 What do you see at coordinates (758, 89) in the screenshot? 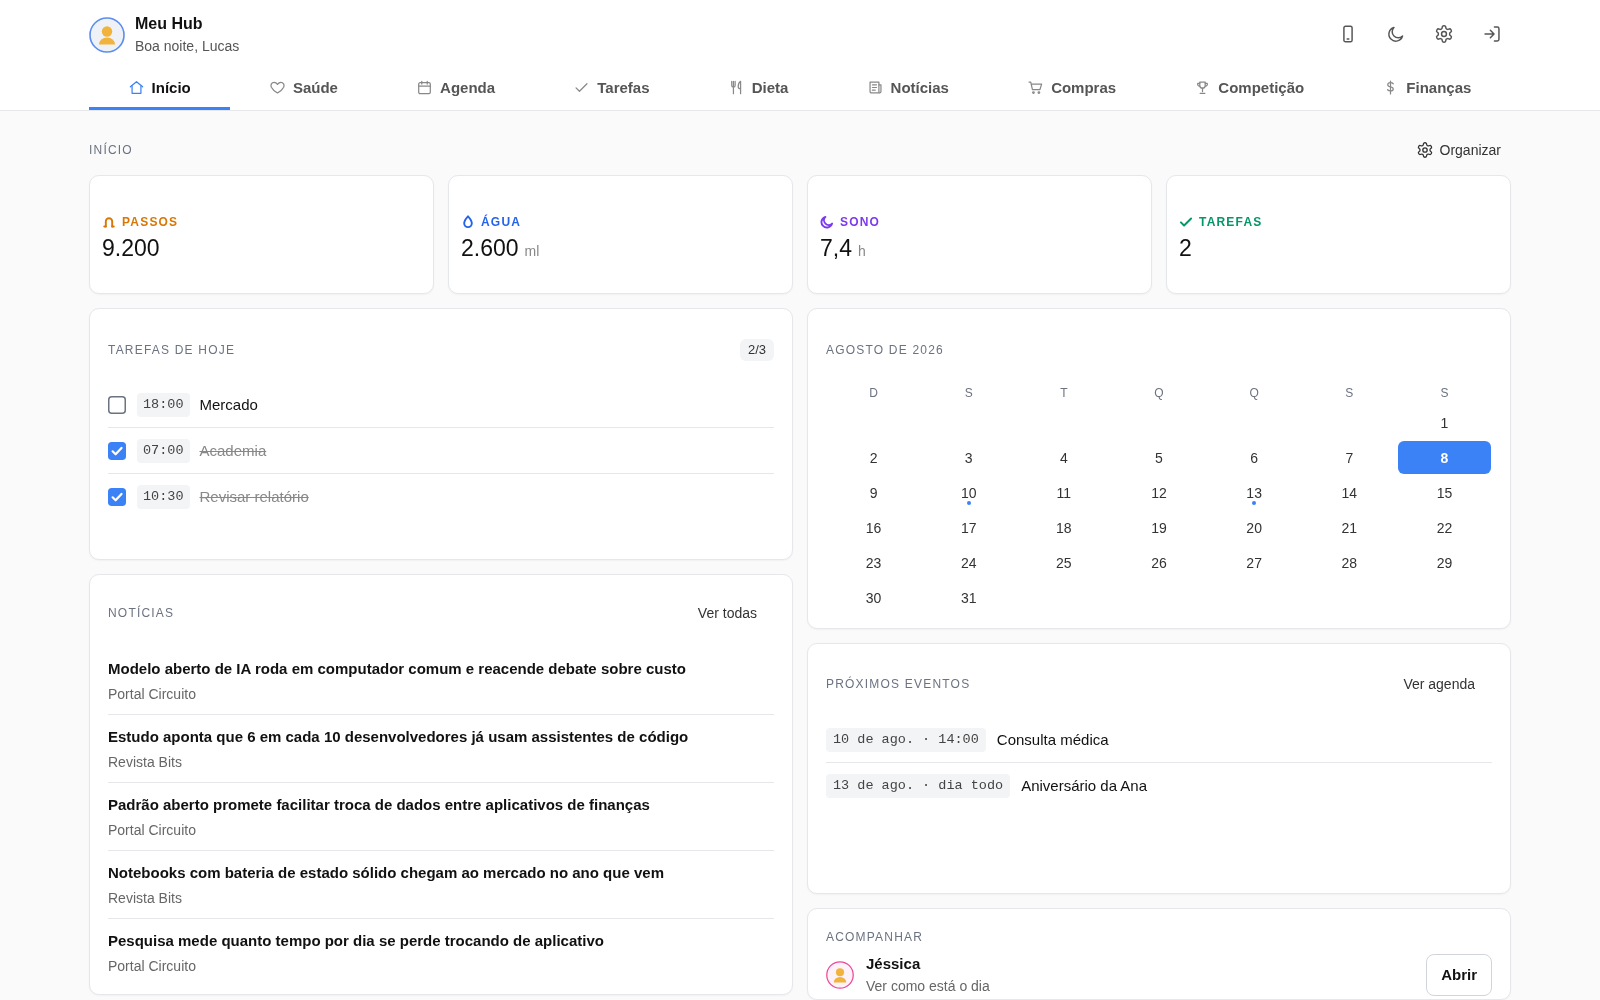
I see `nav-tab: Dieta` at bounding box center [758, 89].